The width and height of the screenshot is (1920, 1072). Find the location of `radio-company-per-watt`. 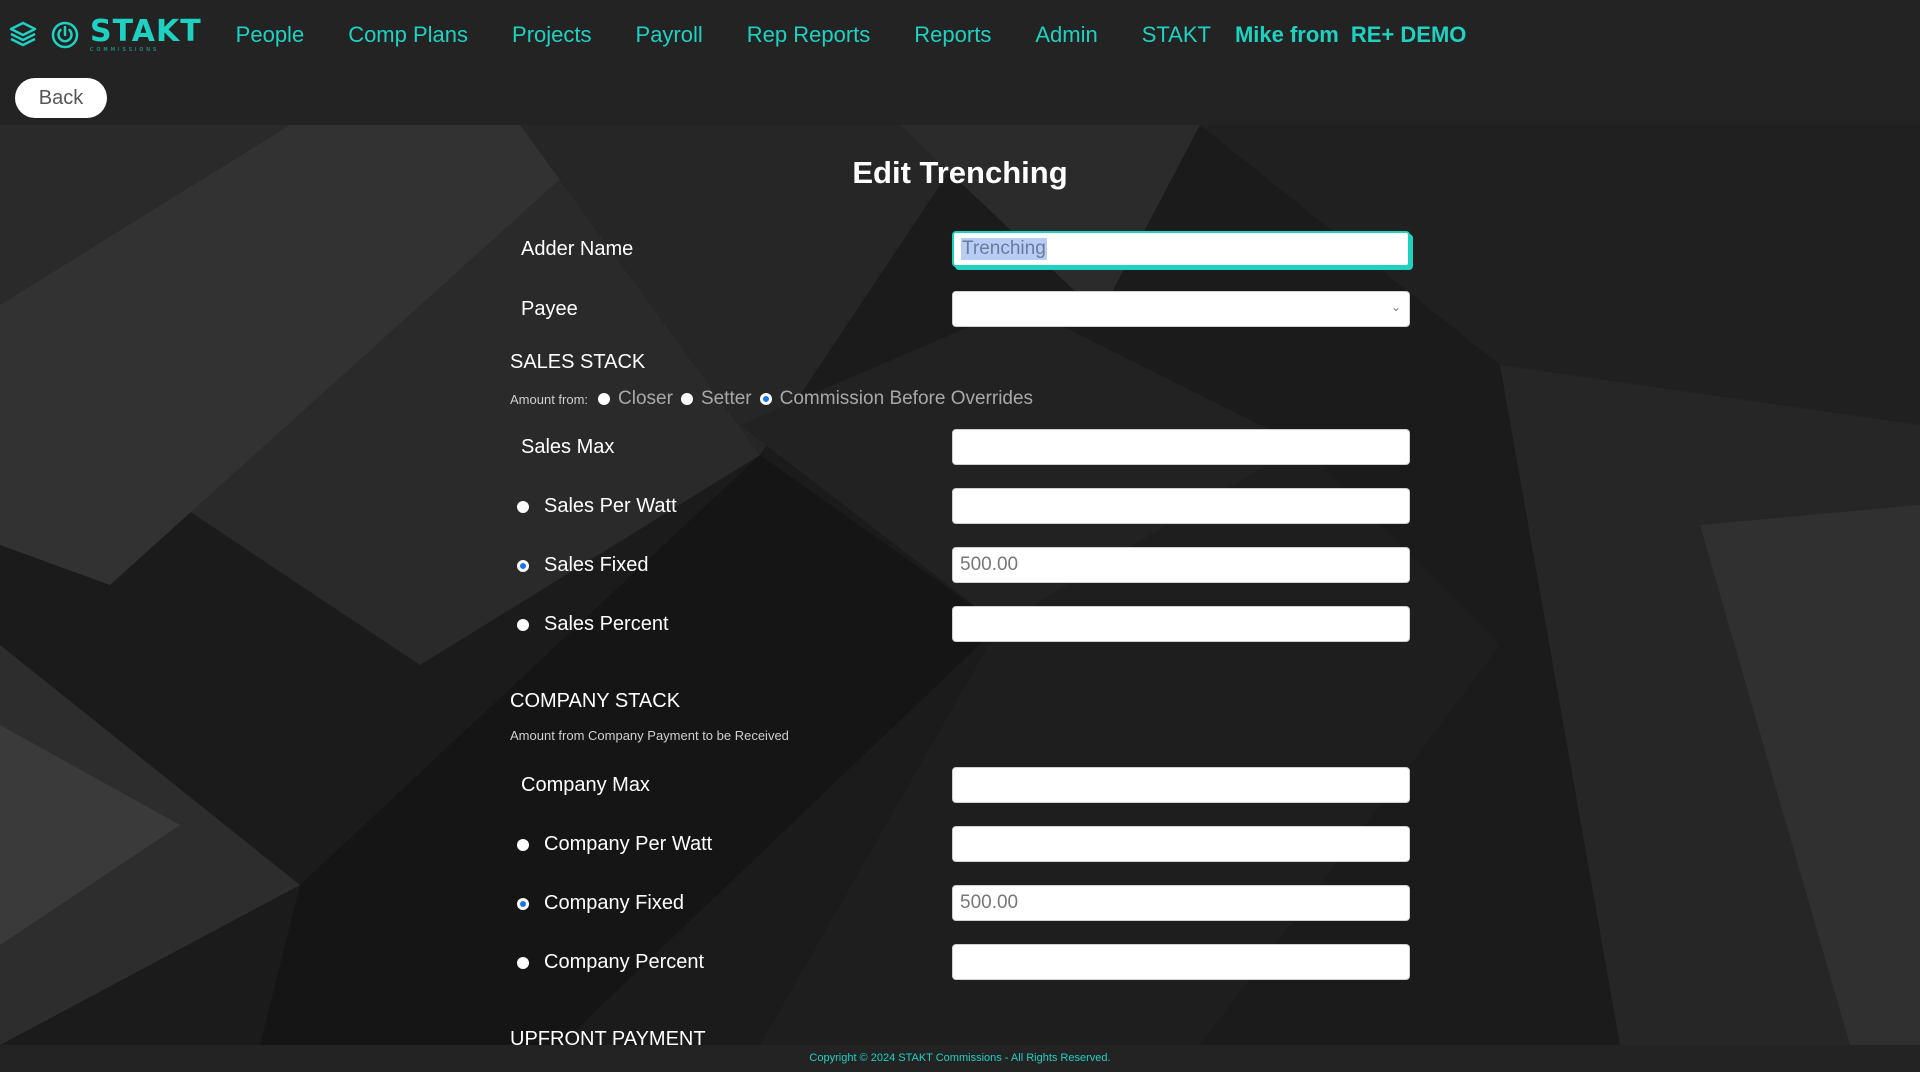

radio-company-per-watt is located at coordinates (523, 845).